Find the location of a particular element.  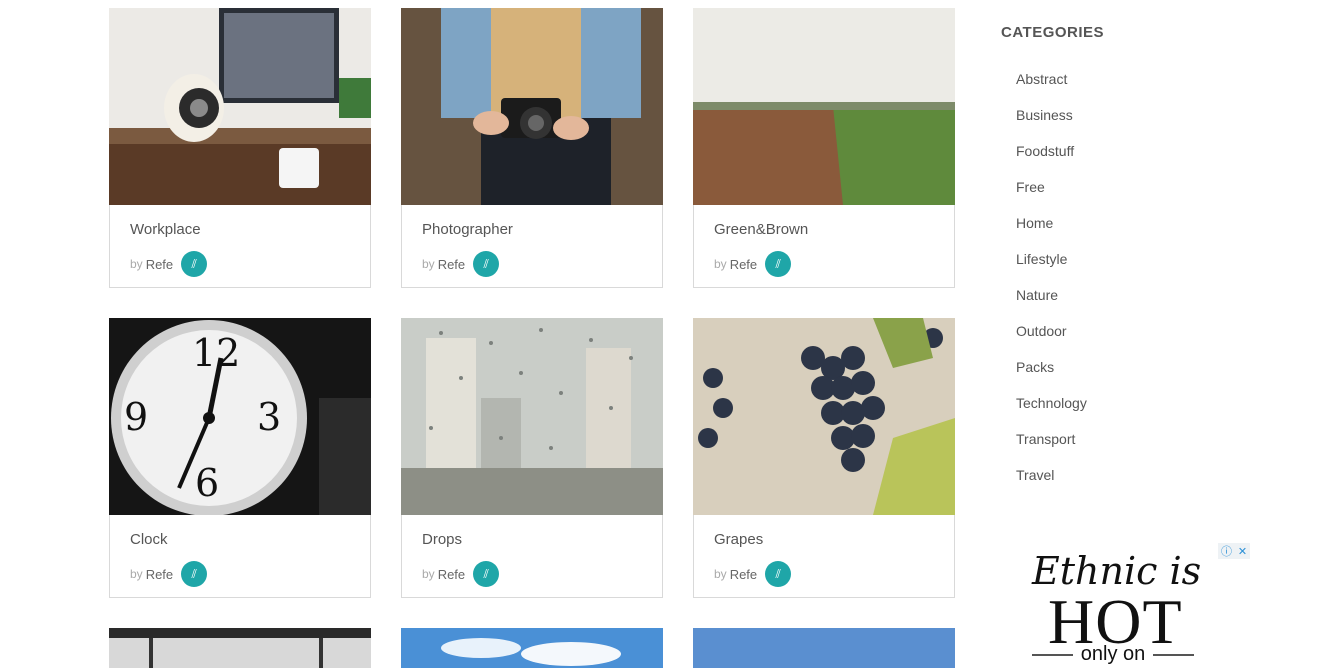

category-link-transport: Transport is located at coordinates (1051, 448).